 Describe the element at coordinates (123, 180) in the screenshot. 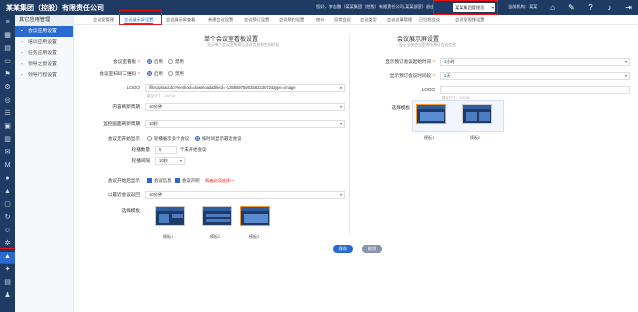

I see `start-show-label: 会议开始后显示` at that location.